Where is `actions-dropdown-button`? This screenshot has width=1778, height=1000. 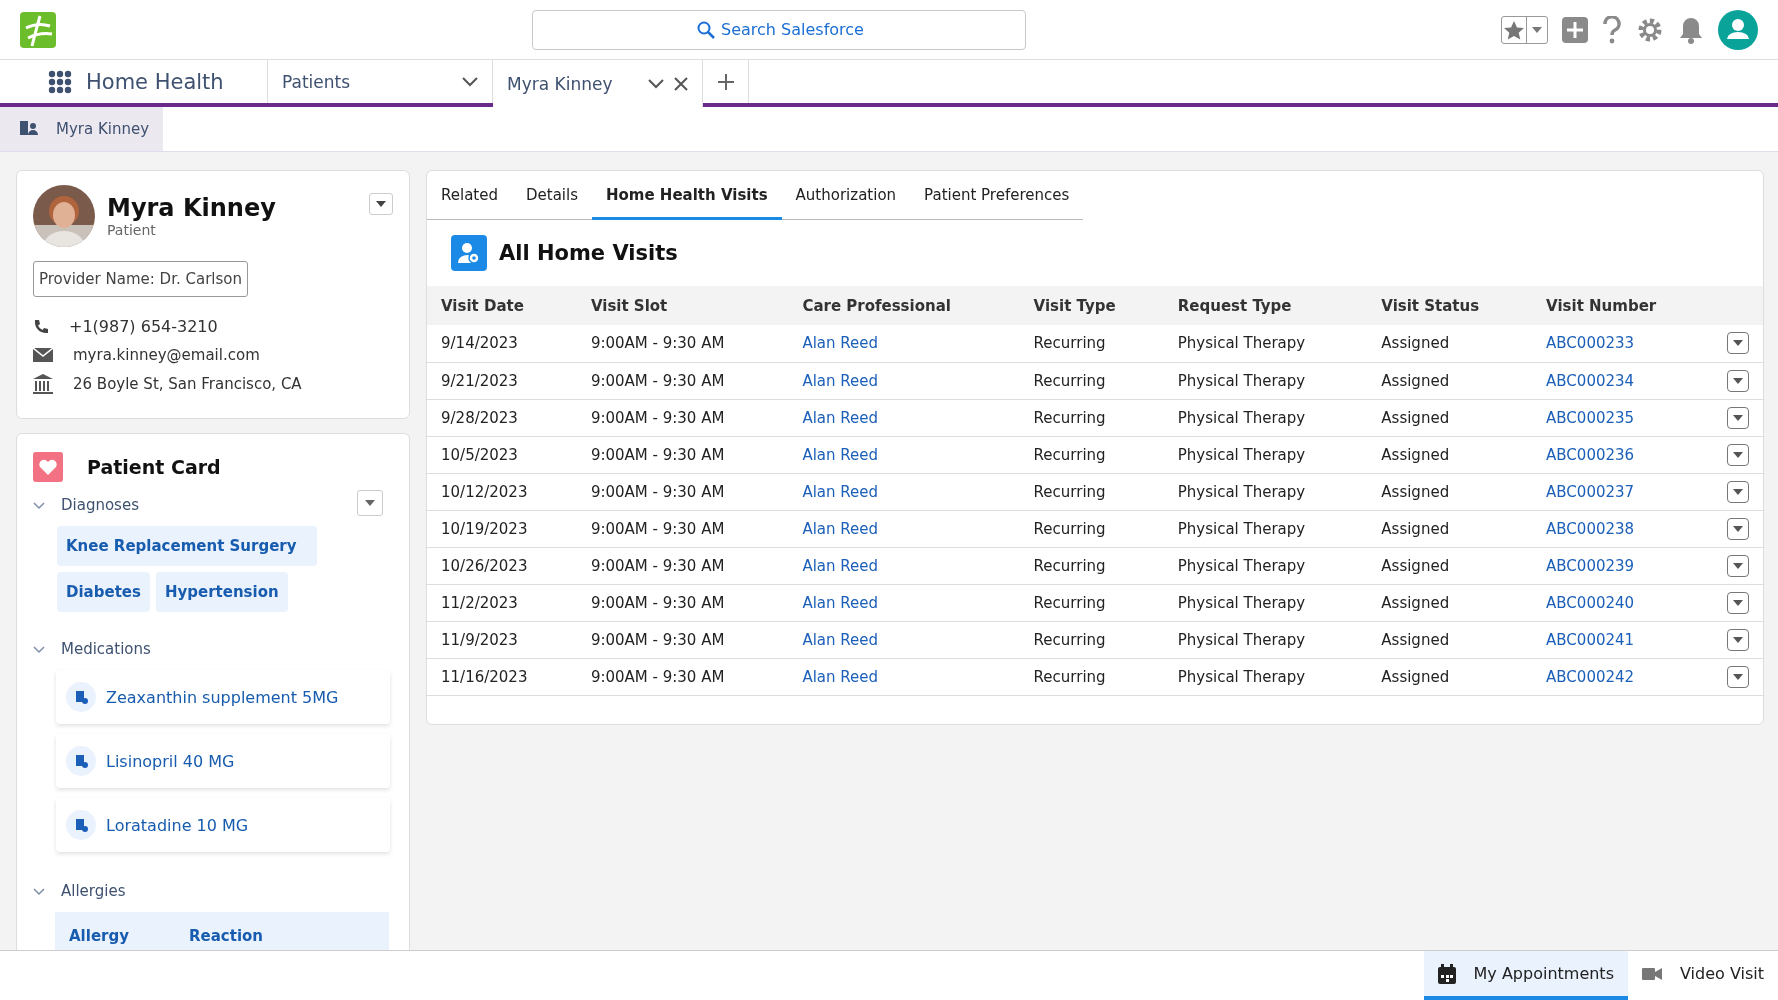 actions-dropdown-button is located at coordinates (381, 204).